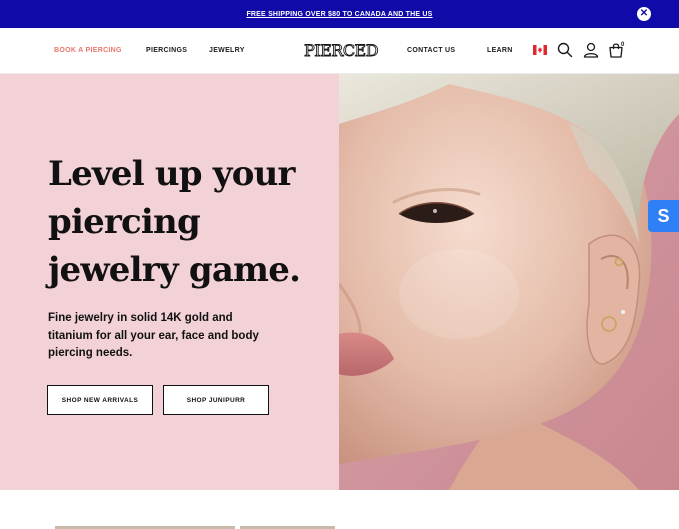 Image resolution: width=679 pixels, height=529 pixels. I want to click on nav-book-a-piercing: BOOK A PIERCING, so click(88, 50).